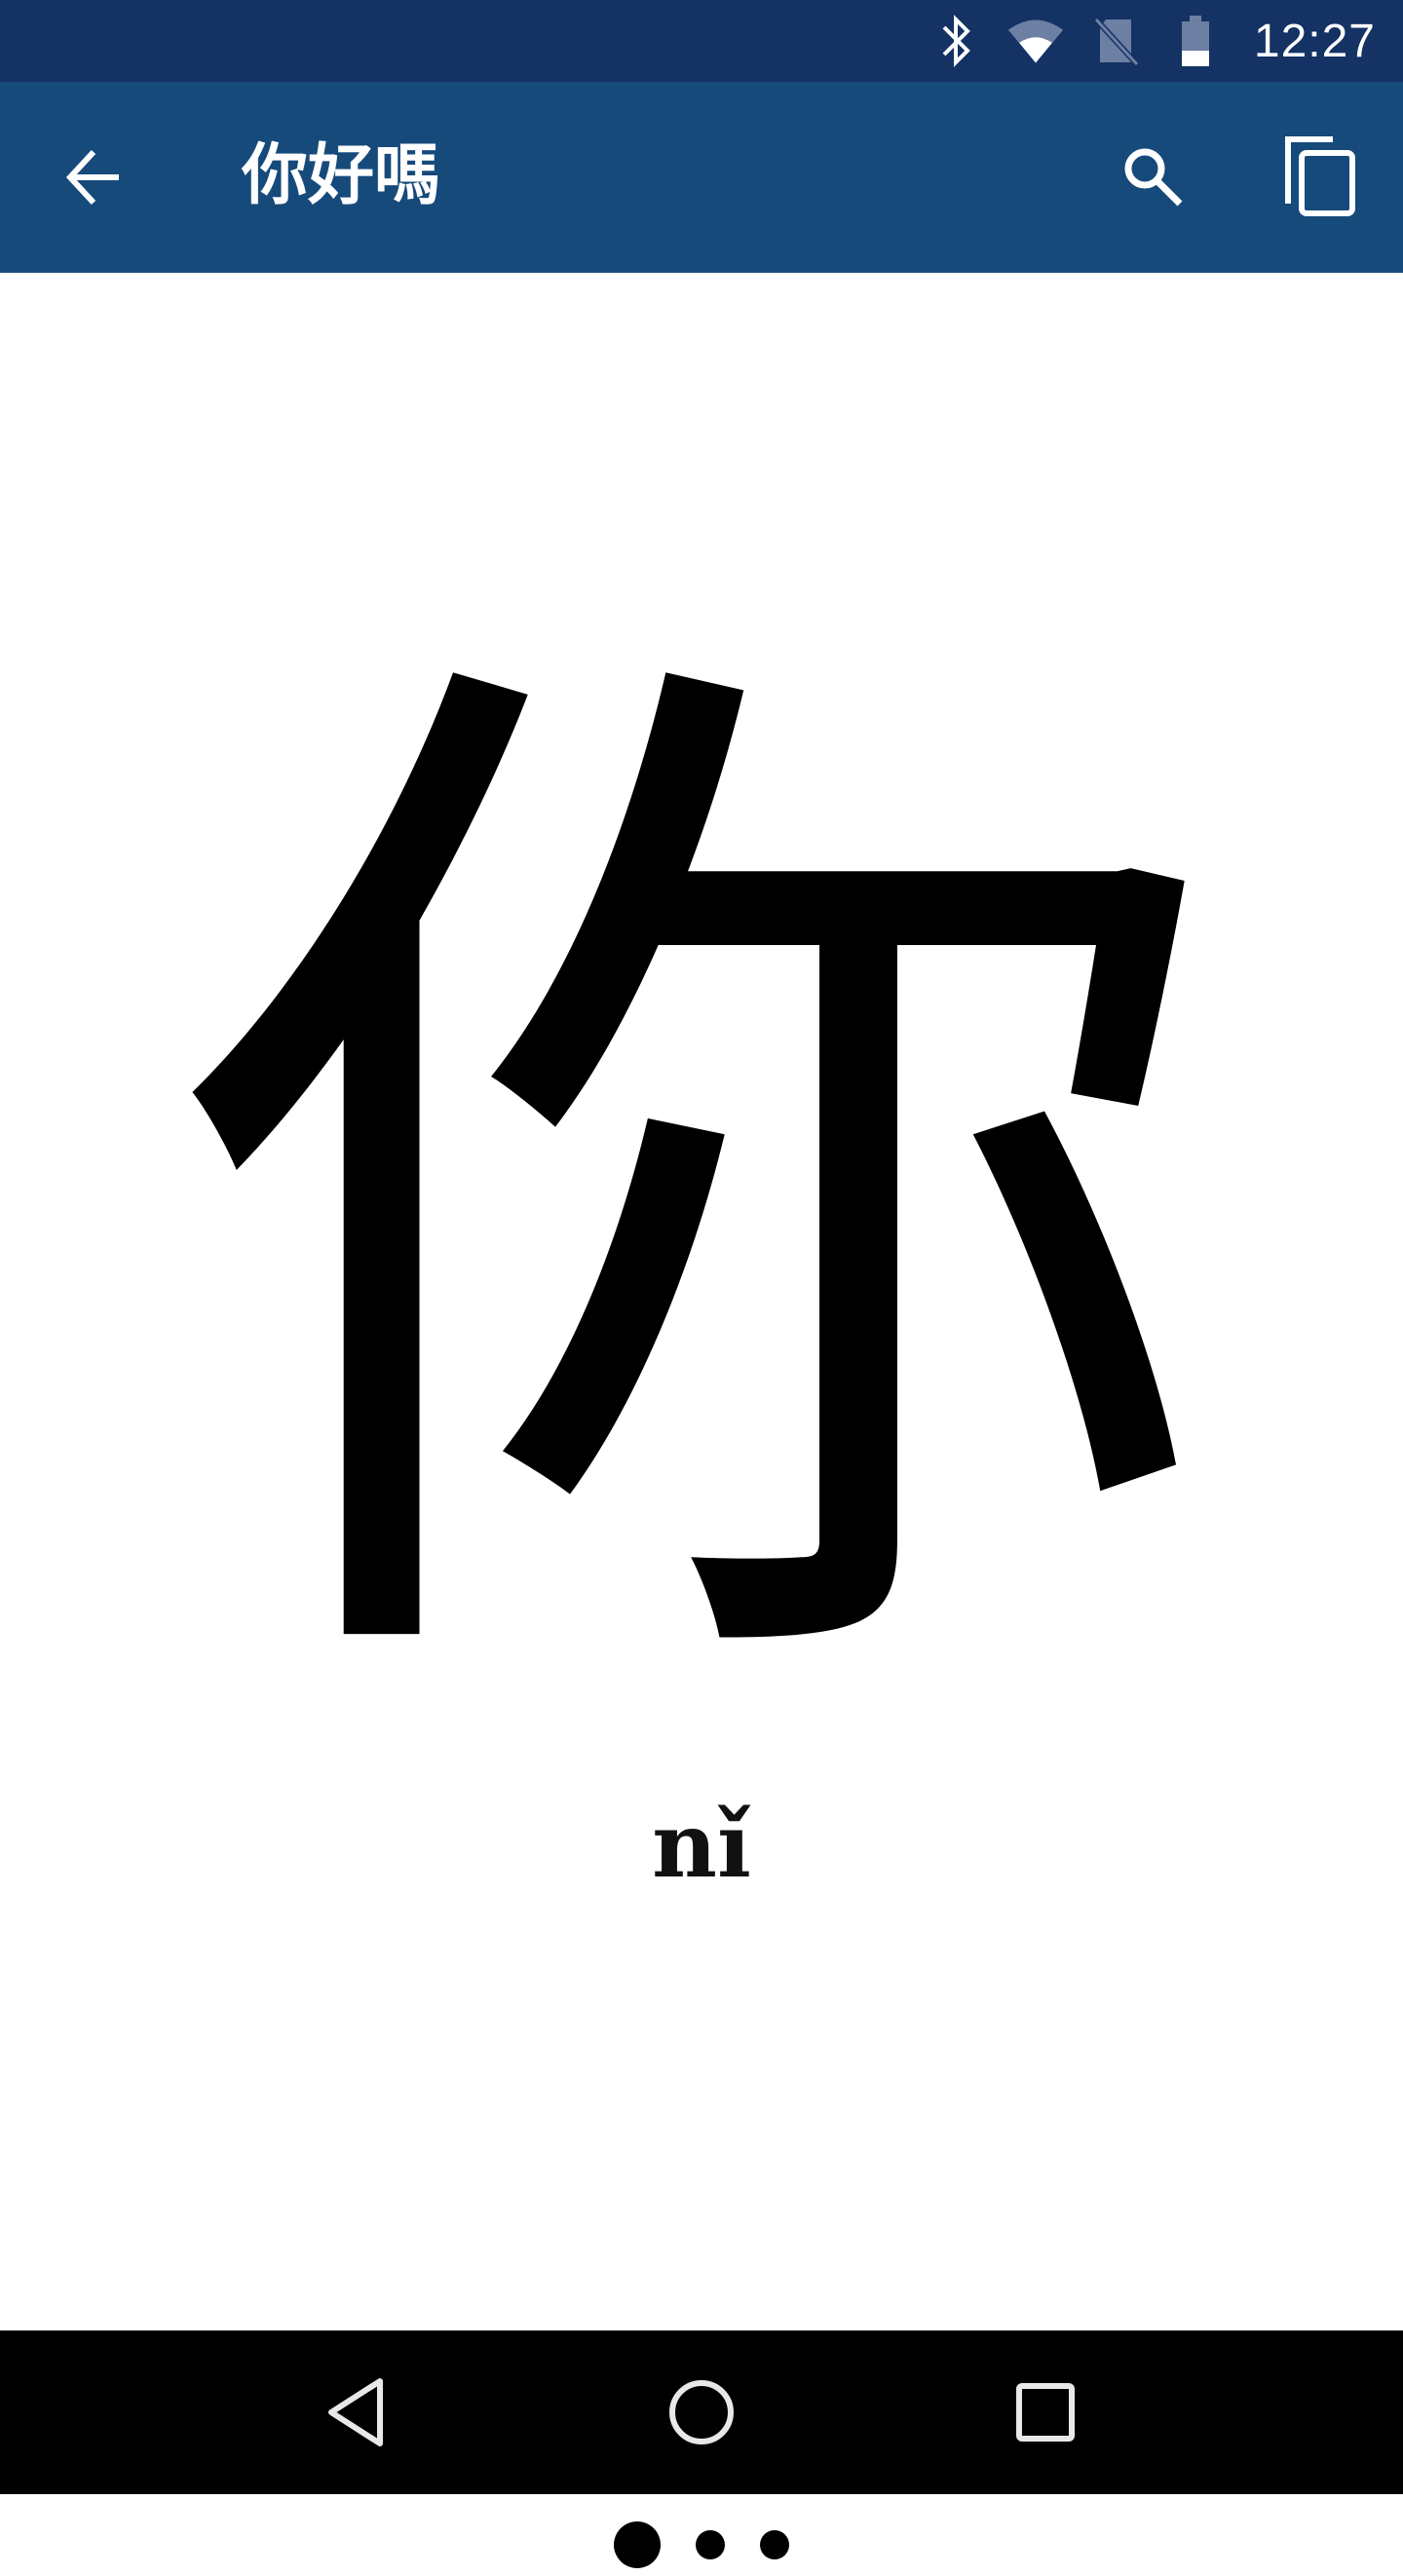 The width and height of the screenshot is (1403, 2576). Describe the element at coordinates (1314, 41) in the screenshot. I see `status-clock: 12:27` at that location.